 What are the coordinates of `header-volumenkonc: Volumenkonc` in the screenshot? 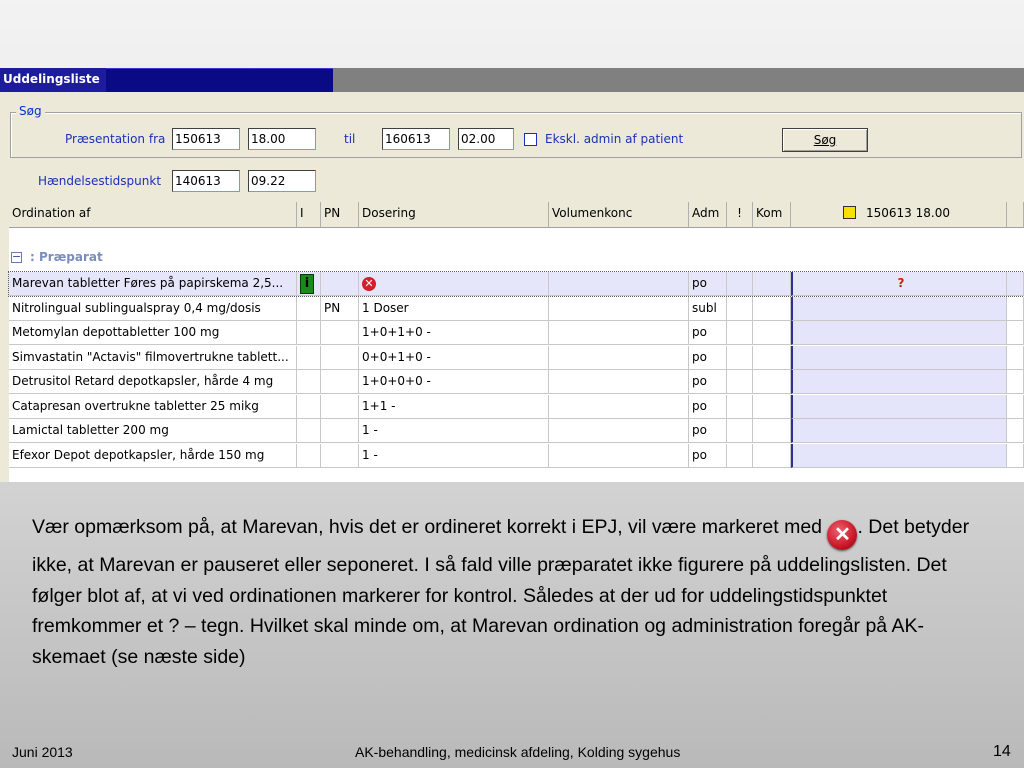 It's located at (619, 215).